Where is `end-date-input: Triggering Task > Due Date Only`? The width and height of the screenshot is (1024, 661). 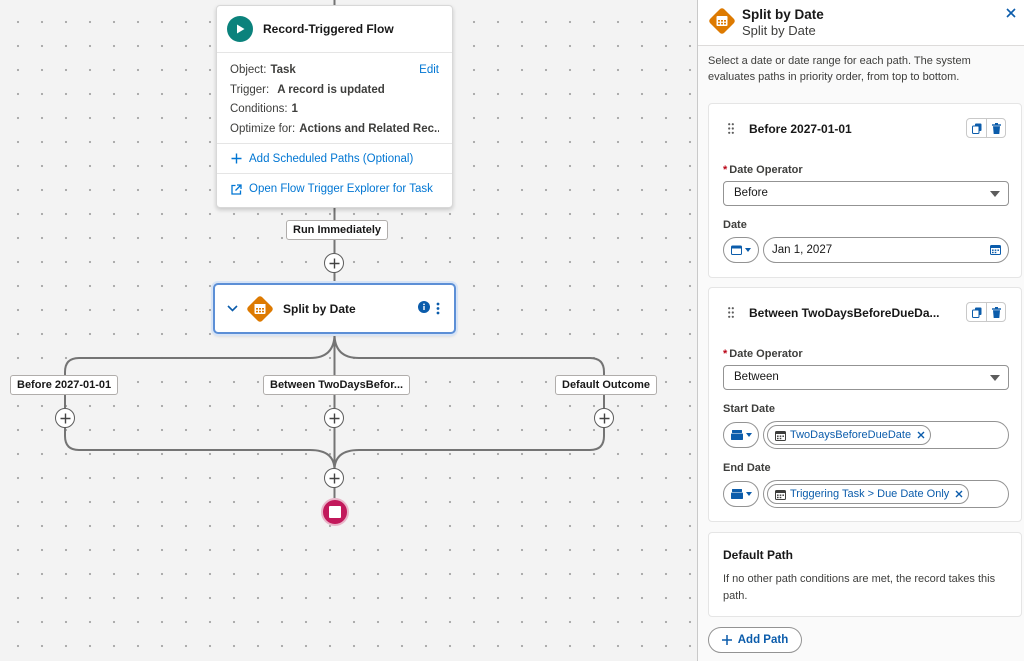
end-date-input: Triggering Task > Due Date Only is located at coordinates (886, 494).